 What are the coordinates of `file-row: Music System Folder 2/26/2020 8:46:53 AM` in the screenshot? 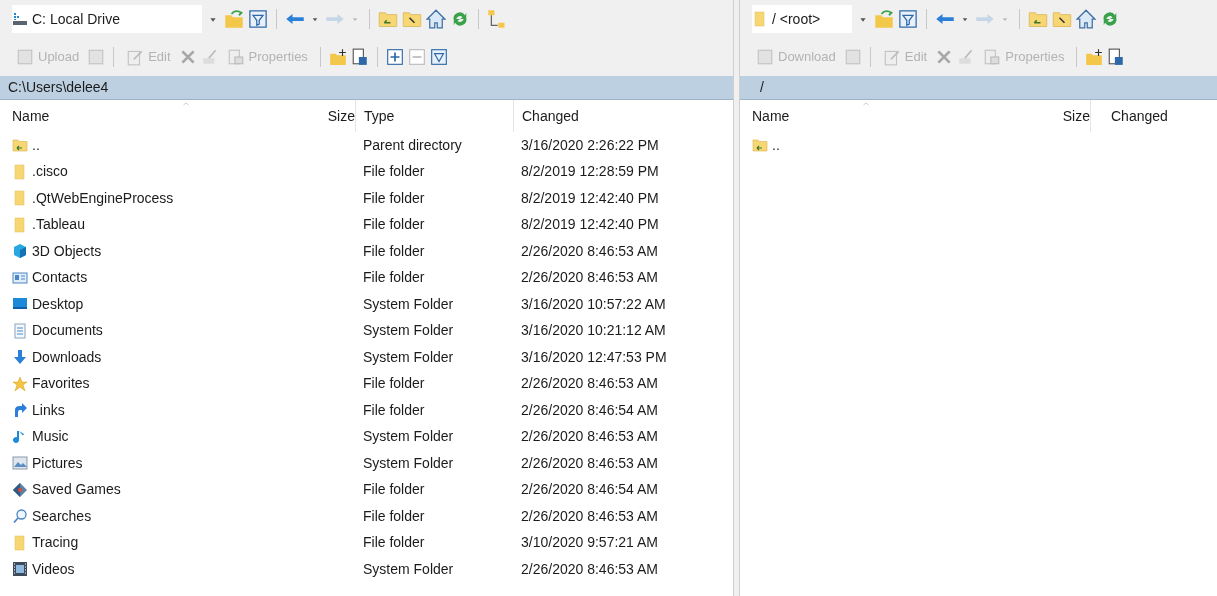 It's located at (370, 436).